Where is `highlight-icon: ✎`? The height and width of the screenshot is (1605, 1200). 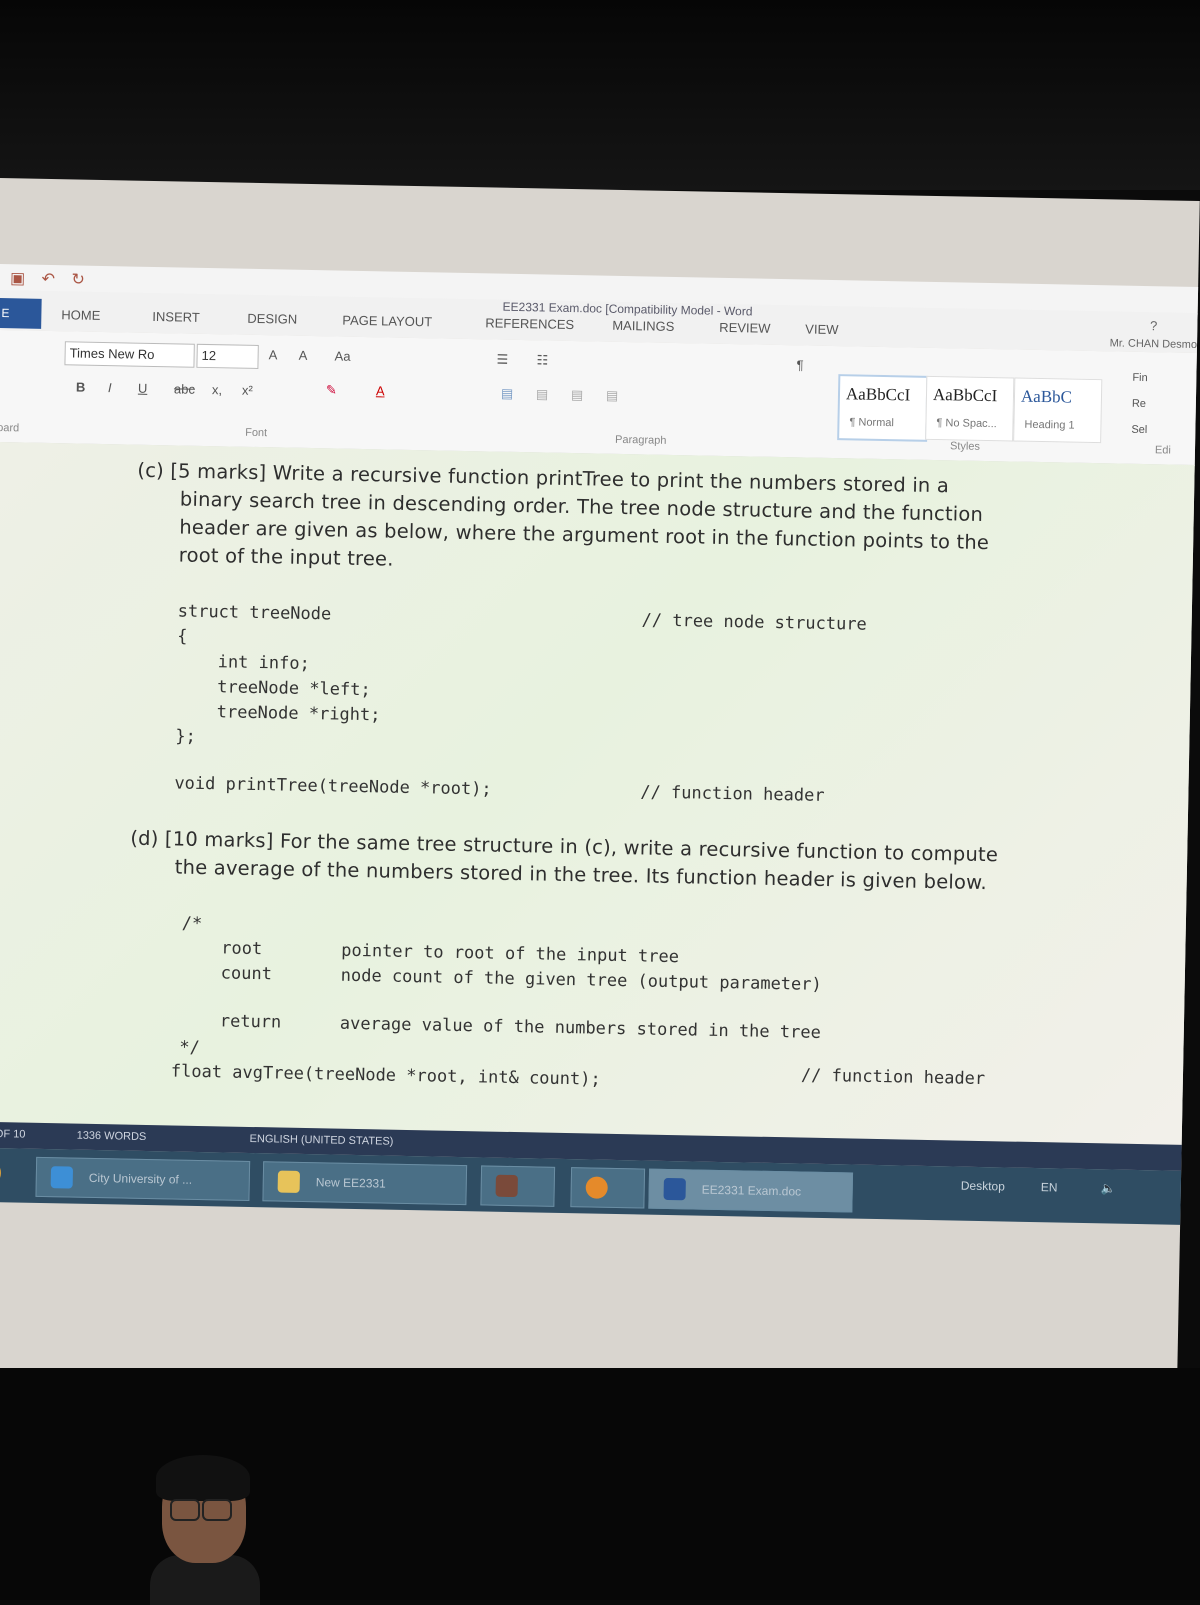
highlight-icon: ✎ is located at coordinates (331, 390).